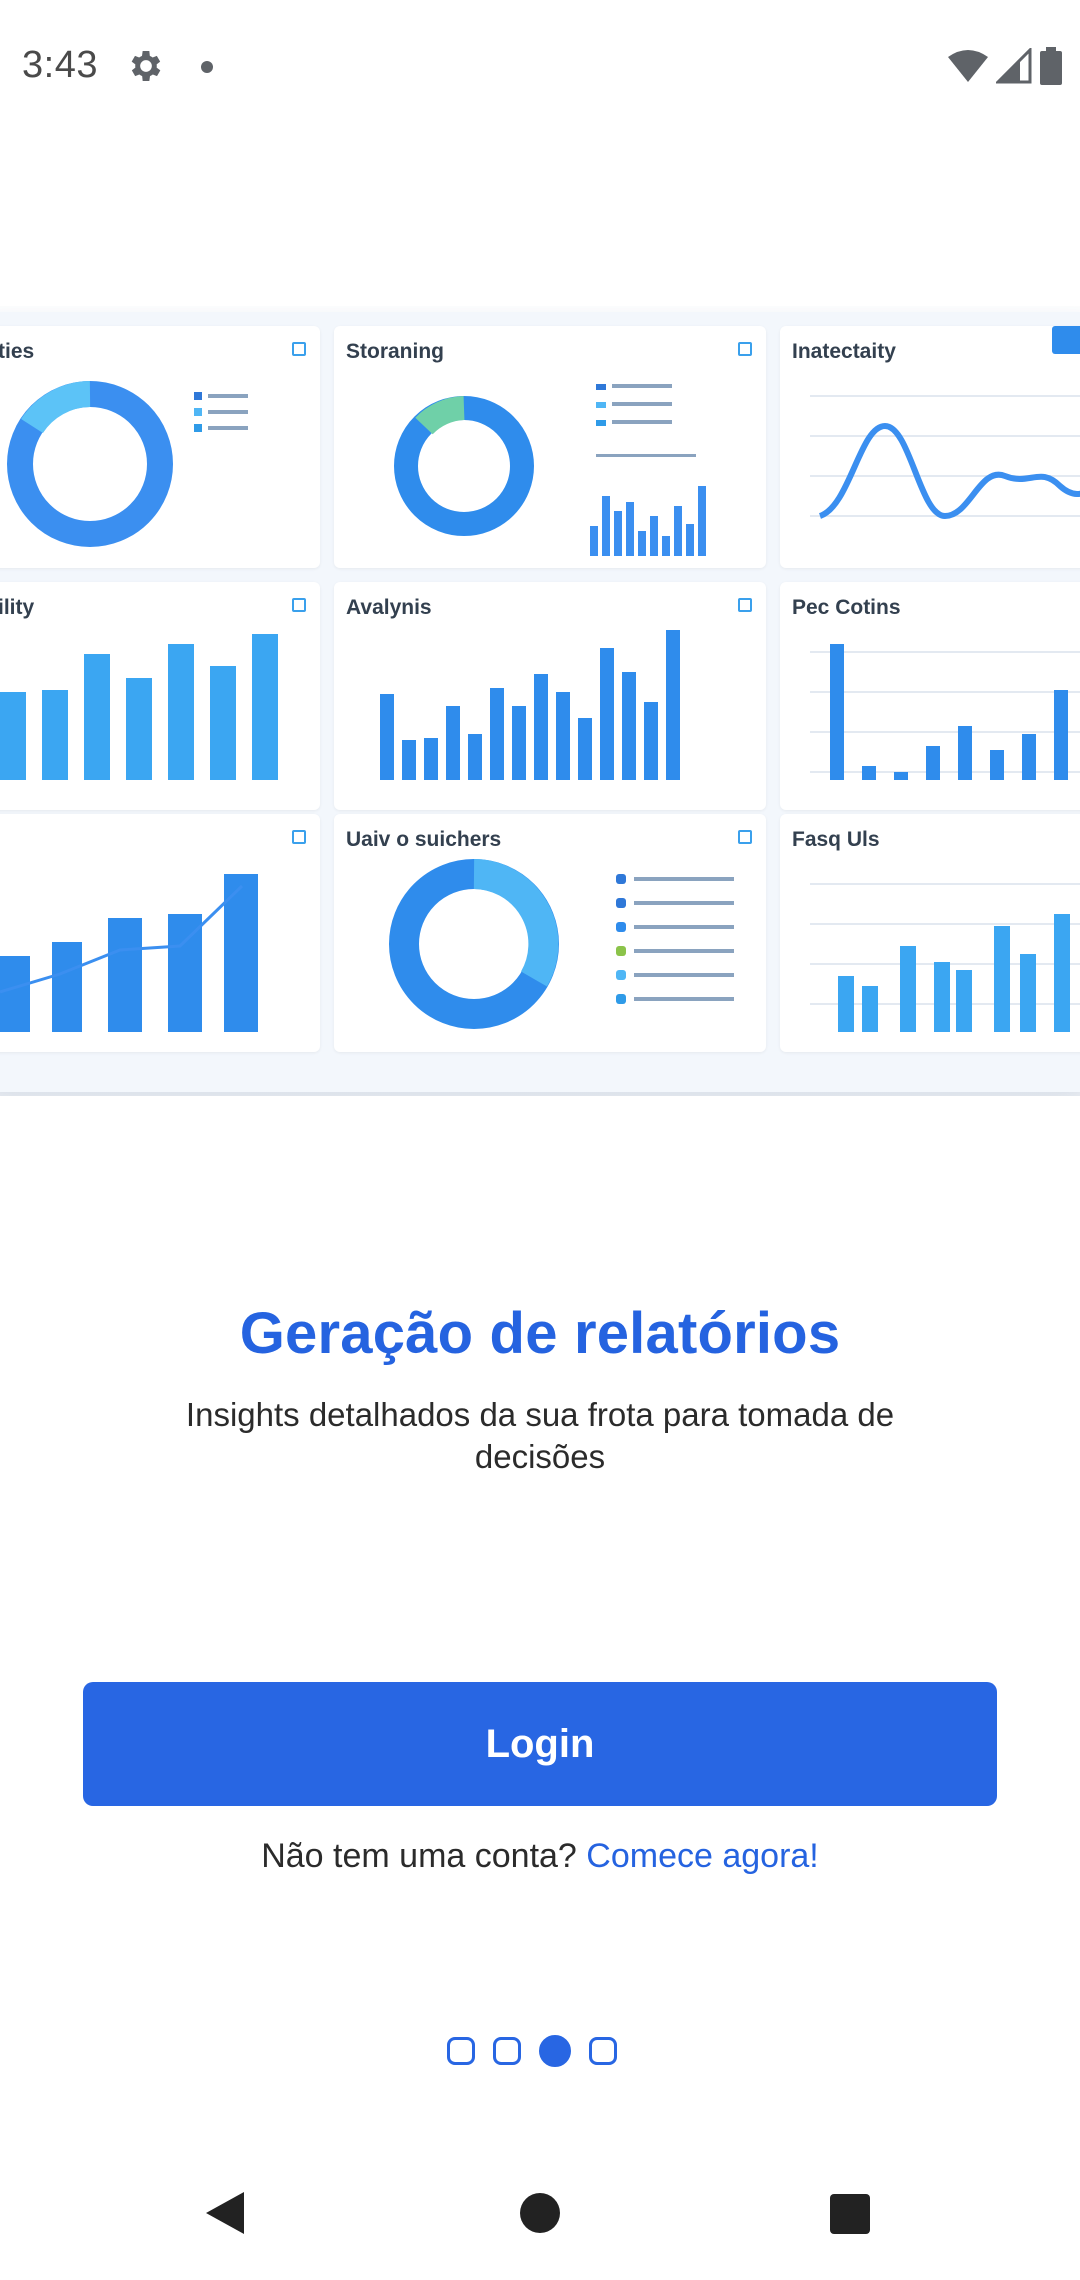 This screenshot has height=2280, width=1080. What do you see at coordinates (1051, 66) in the screenshot?
I see `battery-icon` at bounding box center [1051, 66].